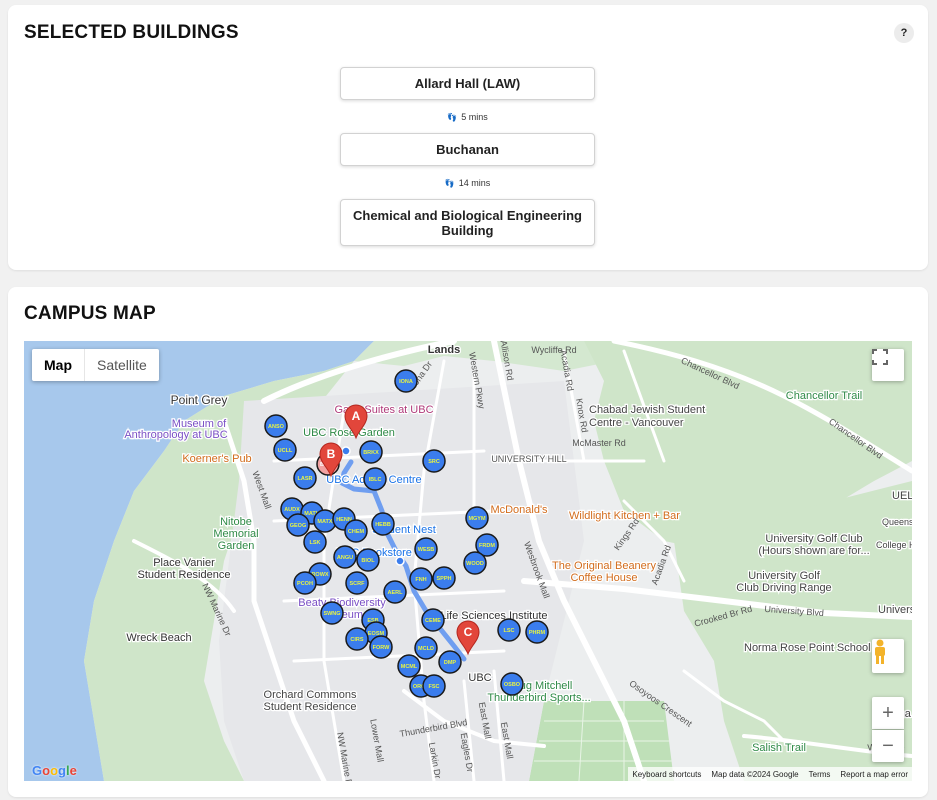 Image resolution: width=937 pixels, height=800 pixels. I want to click on marker-code: ANGU, so click(345, 558).